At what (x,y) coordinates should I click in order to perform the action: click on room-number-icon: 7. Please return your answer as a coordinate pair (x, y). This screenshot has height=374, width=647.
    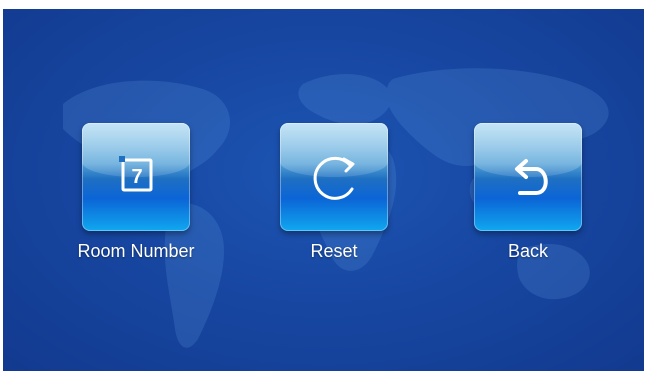
    Looking at the image, I should click on (136, 174).